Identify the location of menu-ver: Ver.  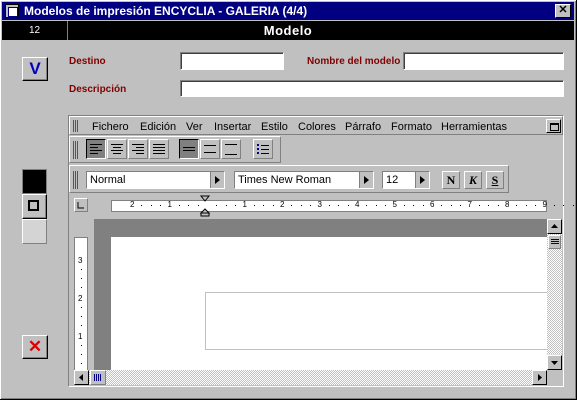
(194, 127).